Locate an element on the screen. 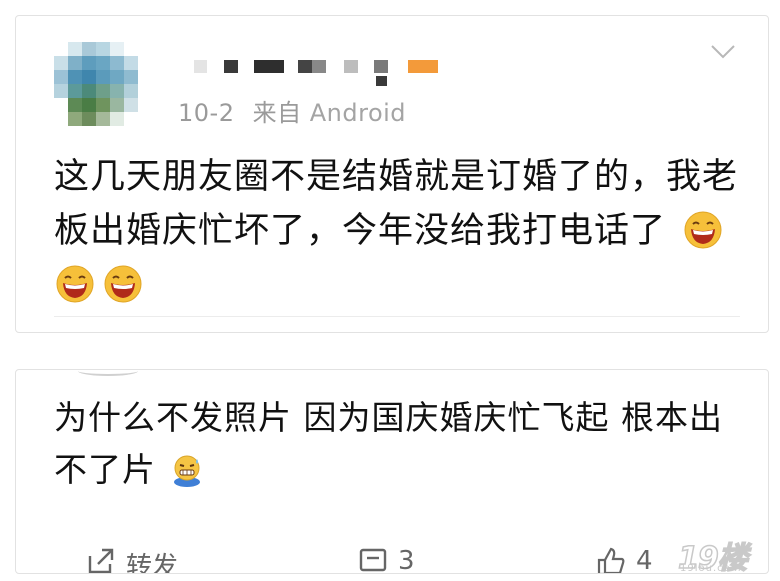 This screenshot has width=780, height=581. like-count: 4 is located at coordinates (644, 560).